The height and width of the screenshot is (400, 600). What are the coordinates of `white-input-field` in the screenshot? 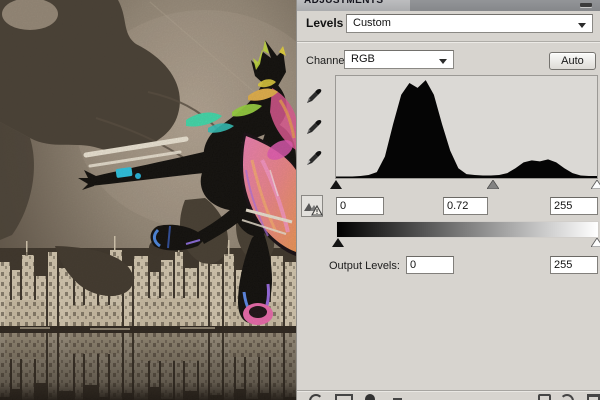 It's located at (574, 206).